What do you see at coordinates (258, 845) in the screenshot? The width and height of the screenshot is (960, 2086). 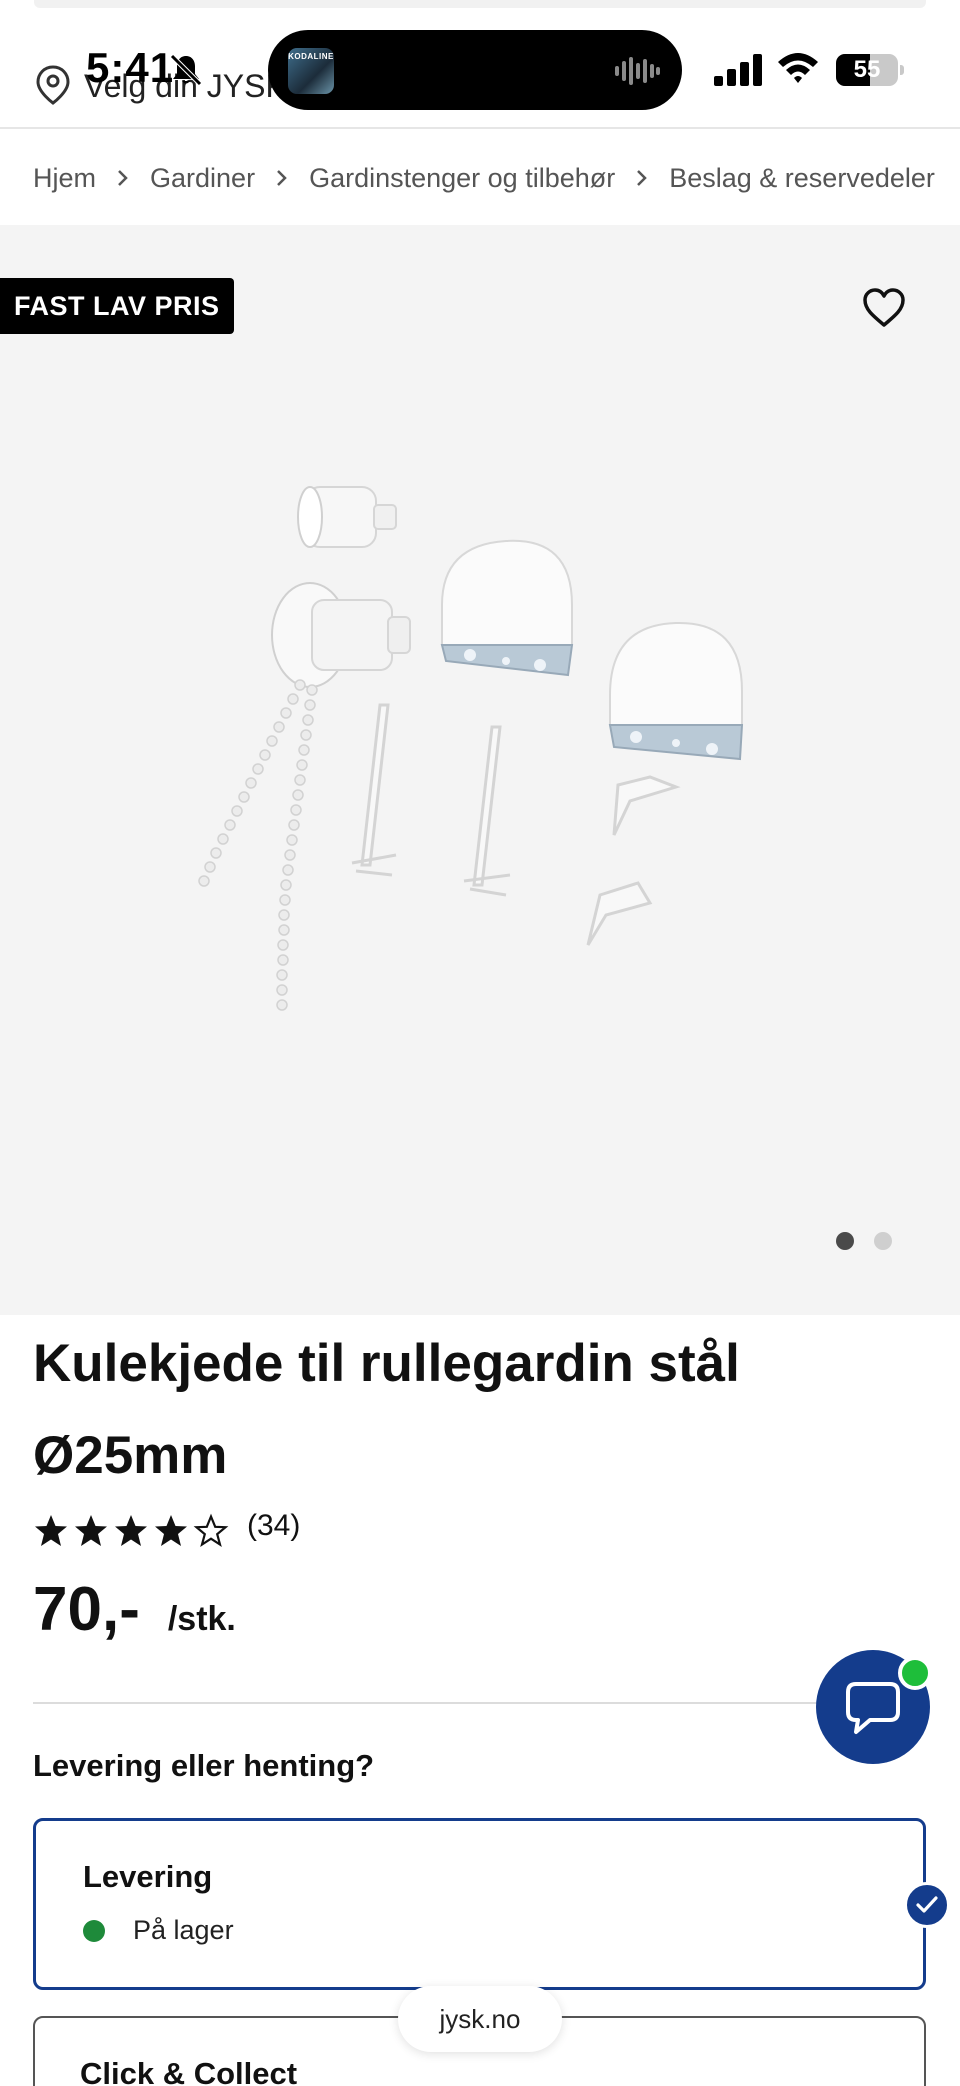 I see `bead-chain` at bounding box center [258, 845].